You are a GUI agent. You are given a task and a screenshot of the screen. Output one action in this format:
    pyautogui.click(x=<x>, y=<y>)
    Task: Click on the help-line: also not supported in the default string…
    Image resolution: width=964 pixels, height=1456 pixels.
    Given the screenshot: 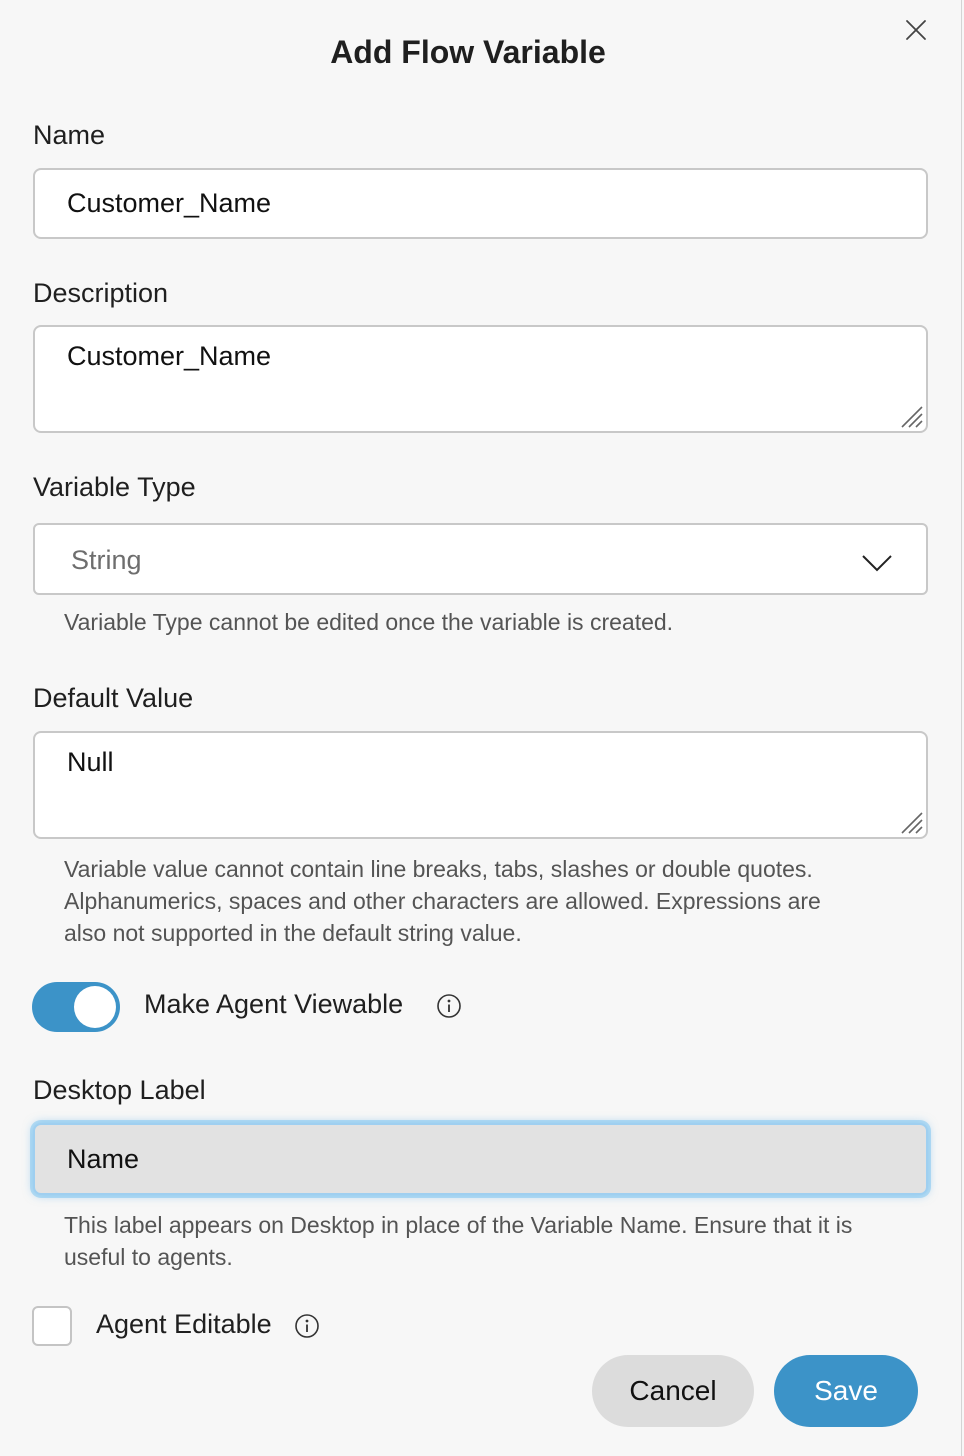 What is the action you would take?
    pyautogui.click(x=293, y=933)
    